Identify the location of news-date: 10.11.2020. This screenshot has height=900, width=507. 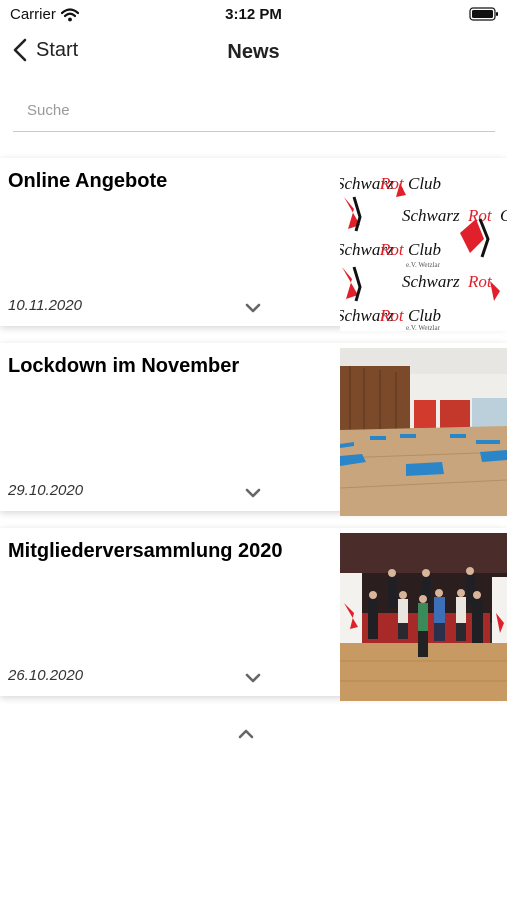
(45, 305).